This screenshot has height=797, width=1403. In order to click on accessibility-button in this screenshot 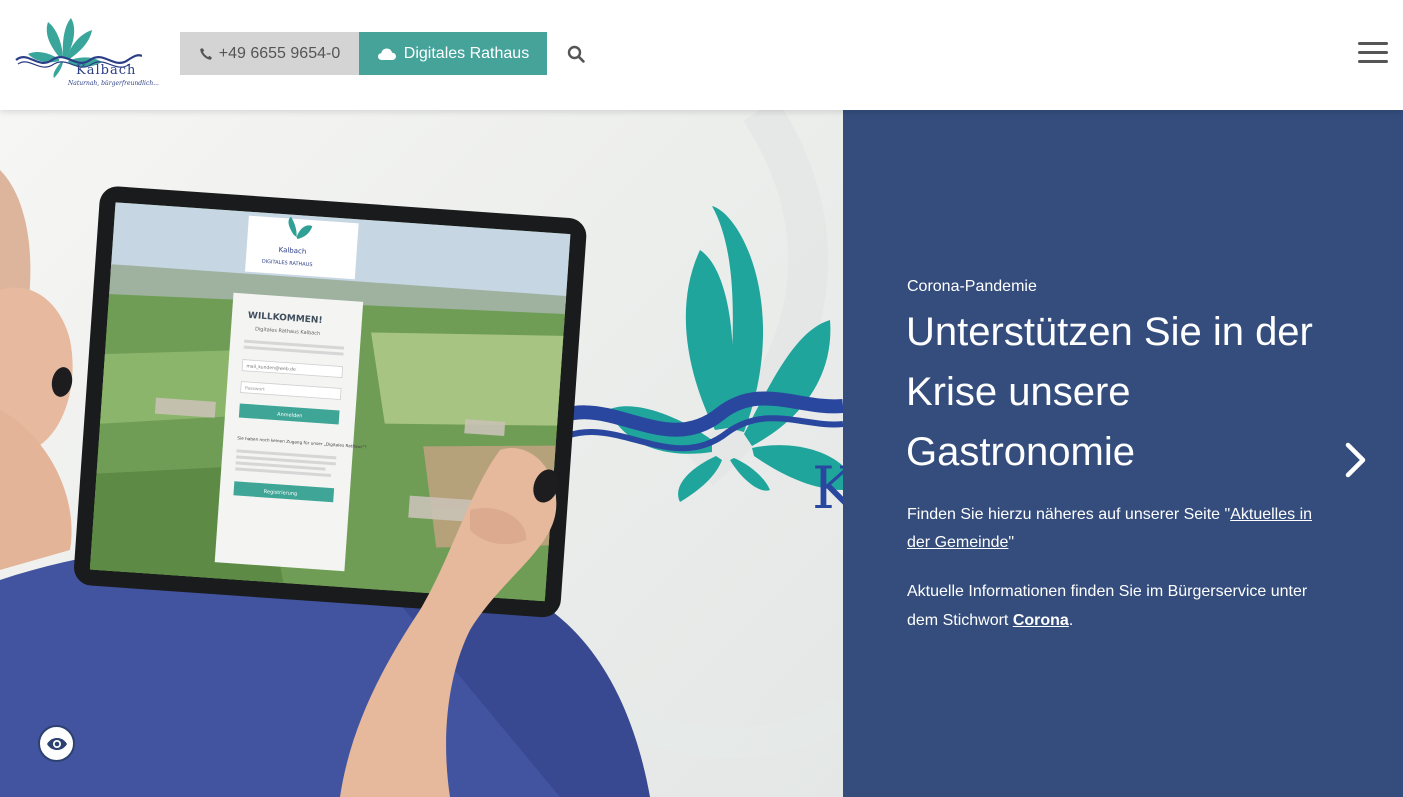, I will do `click(56, 743)`.